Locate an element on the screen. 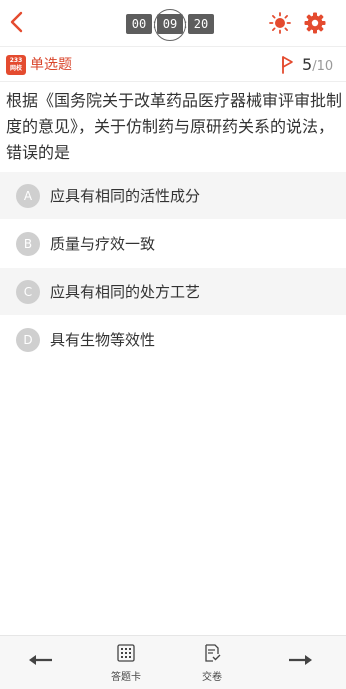 Image resolution: width=346 pixels, height=689 pixels. exam-timer: 00 : 09 : 20 is located at coordinates (170, 25).